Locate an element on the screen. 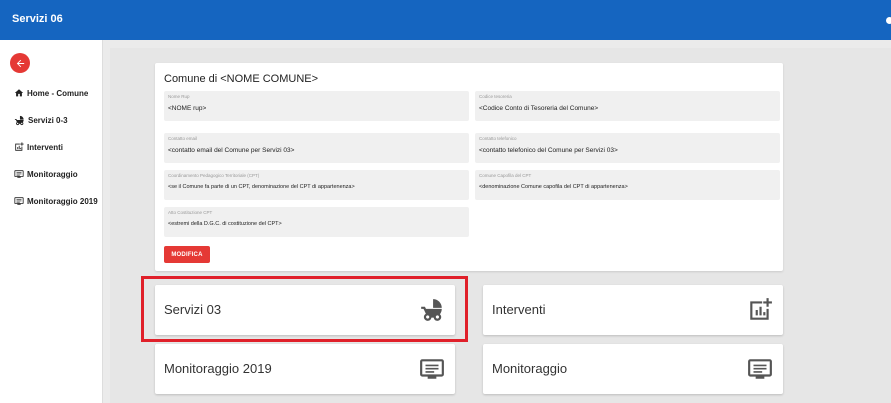 This screenshot has width=891, height=403. field-label: Atto Costituzione CPT is located at coordinates (190, 212).